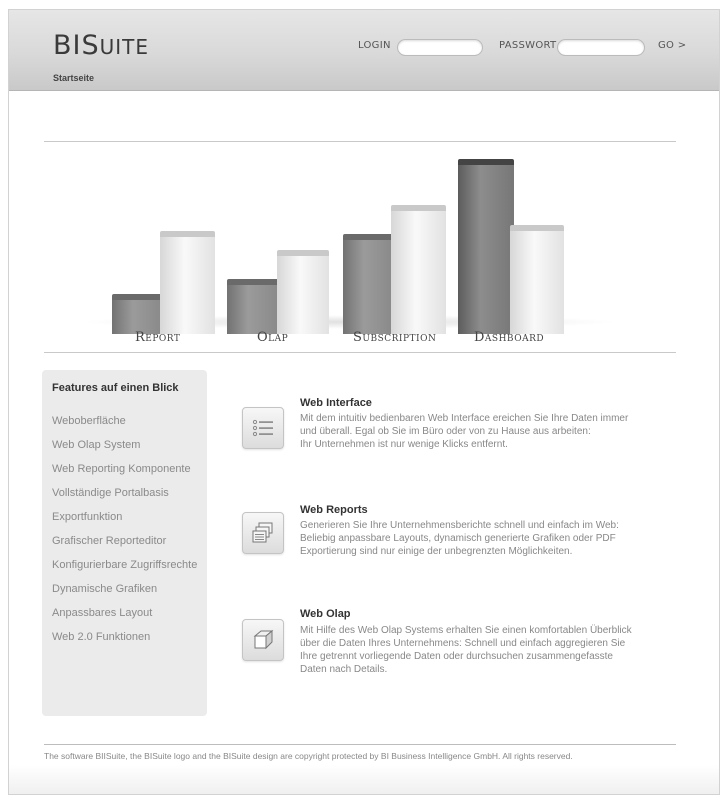 The width and height of the screenshot is (721, 805). What do you see at coordinates (364, 779) in the screenshot?
I see `footer-shade` at bounding box center [364, 779].